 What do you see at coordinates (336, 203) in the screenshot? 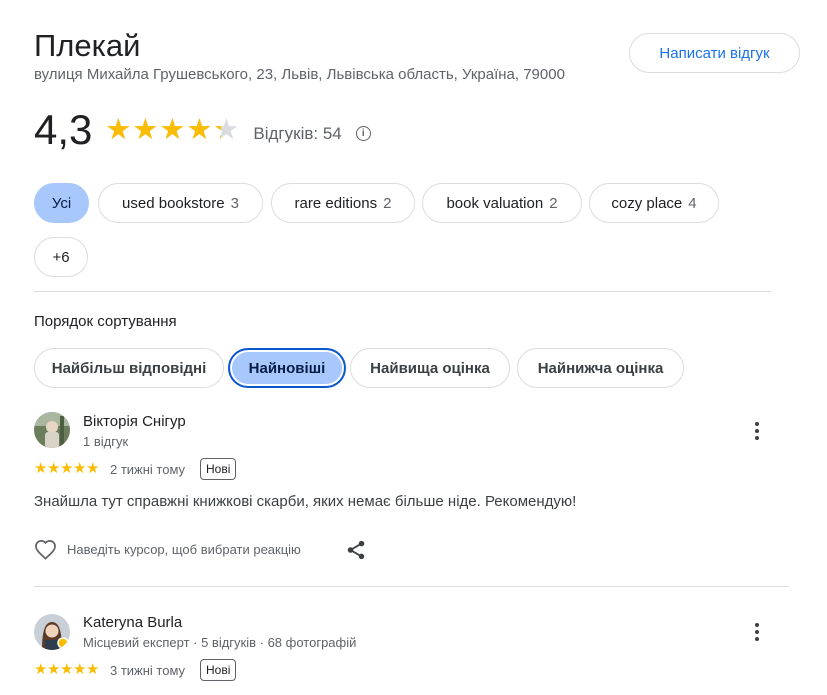
I see `filter-chip-label: rare editions` at bounding box center [336, 203].